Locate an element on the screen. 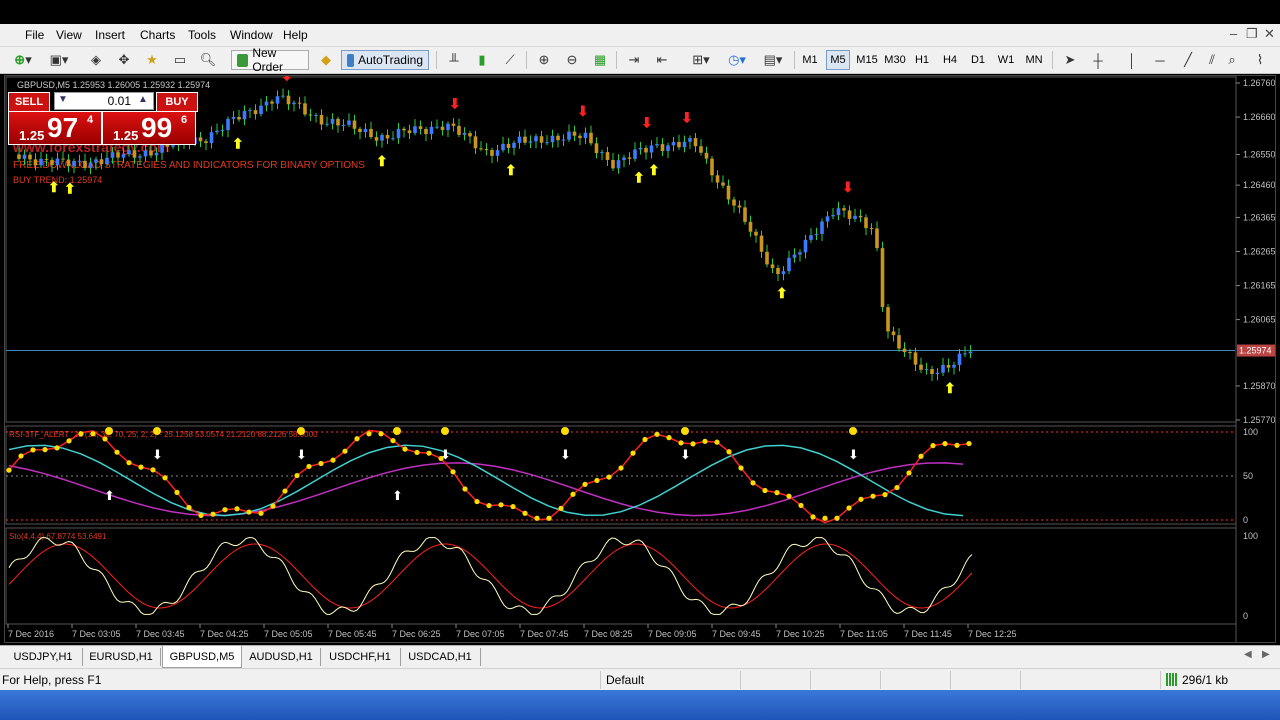  new-order-button: New Order is located at coordinates (270, 60).